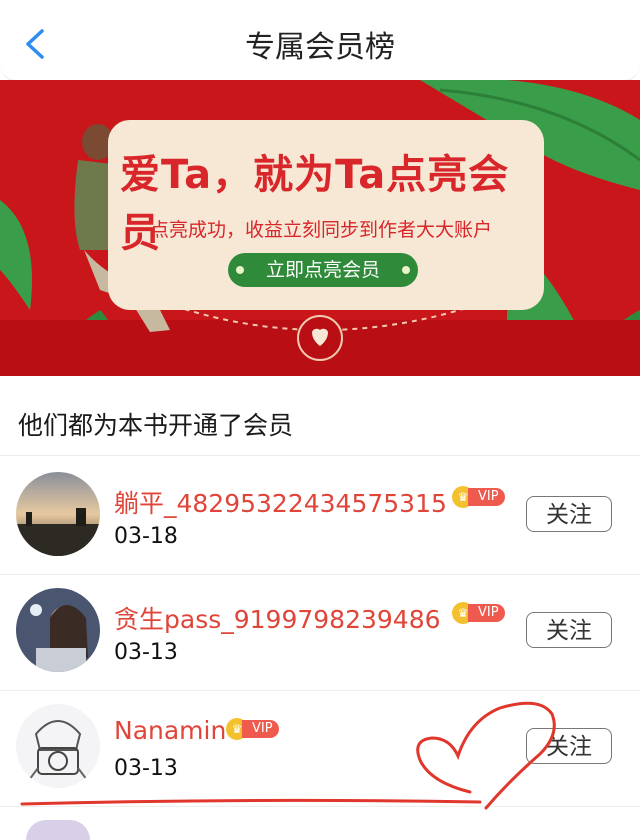 The image size is (640, 840). I want to click on top-nav-bar: 专属会员榜, so click(320, 40).